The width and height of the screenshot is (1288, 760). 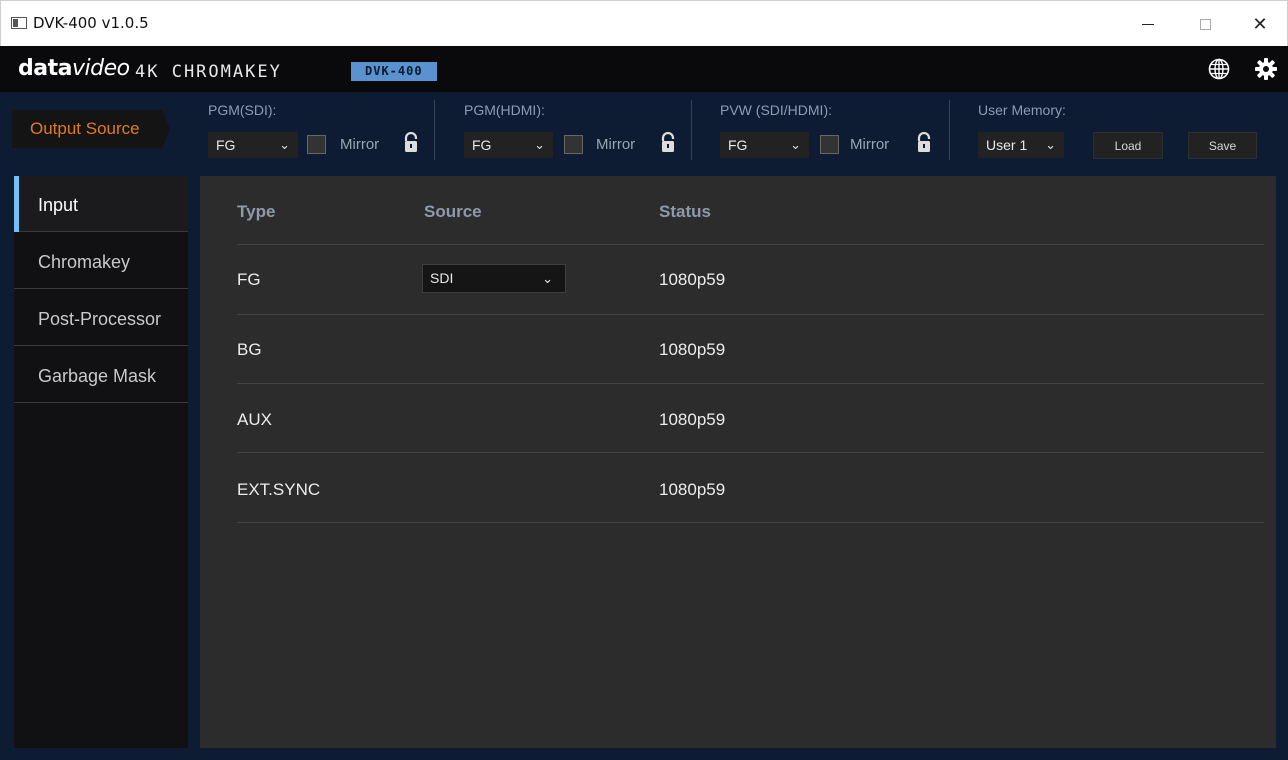 I want to click on sidebar-item-post-processor: Post-Processor, so click(x=101, y=318).